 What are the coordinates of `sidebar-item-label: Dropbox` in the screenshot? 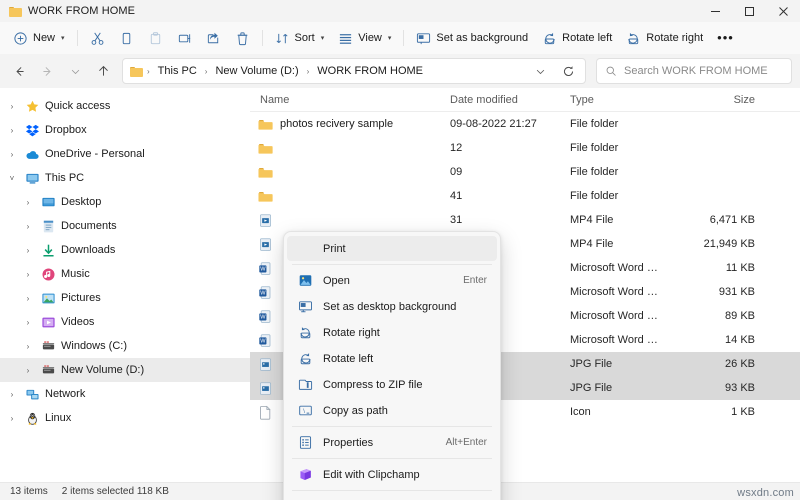 It's located at (66, 130).